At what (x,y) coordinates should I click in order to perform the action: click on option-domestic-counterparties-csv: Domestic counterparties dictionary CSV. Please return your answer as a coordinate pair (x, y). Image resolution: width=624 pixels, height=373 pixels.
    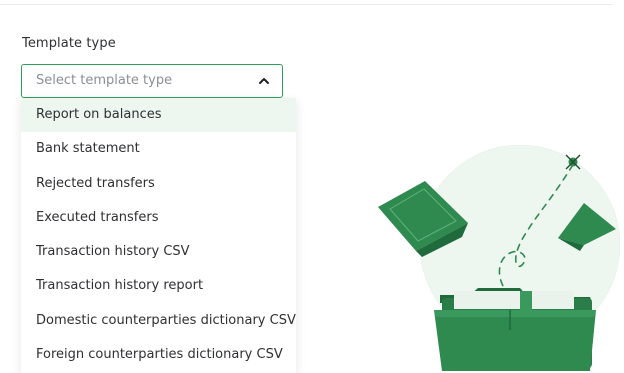
    Looking at the image, I should click on (158, 321).